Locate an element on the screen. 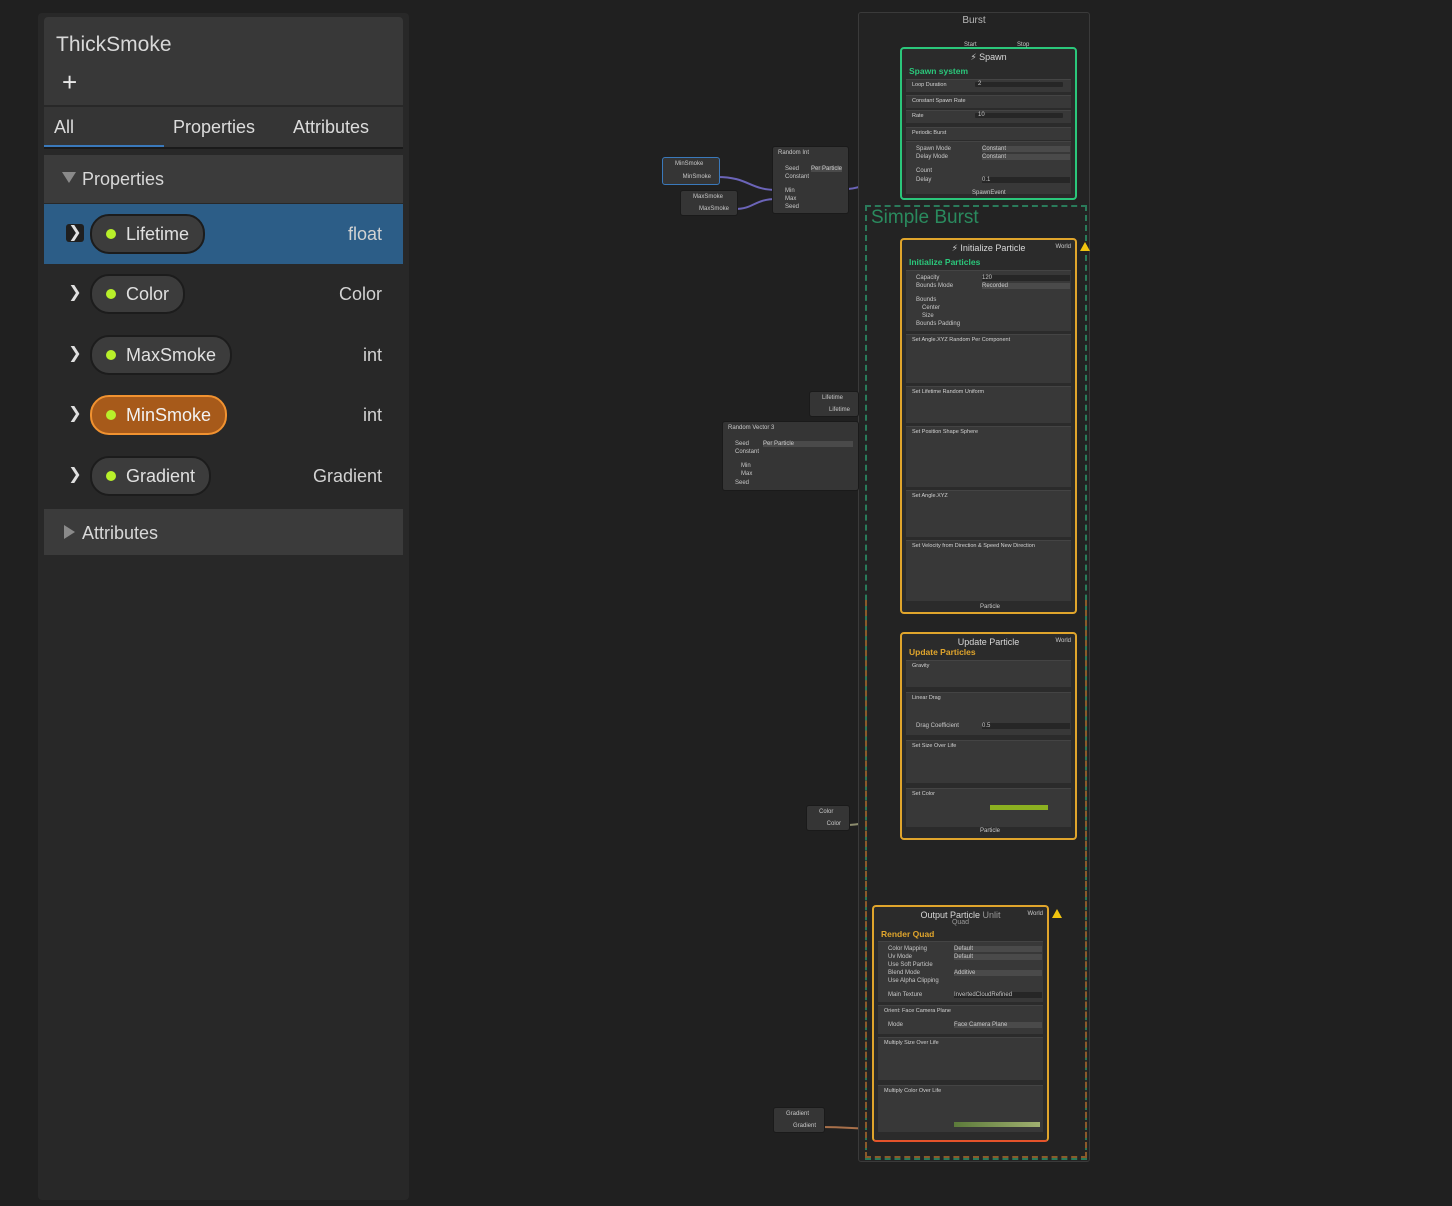  init-block-position: Set Position Shape Sphere is located at coordinates (988, 456).